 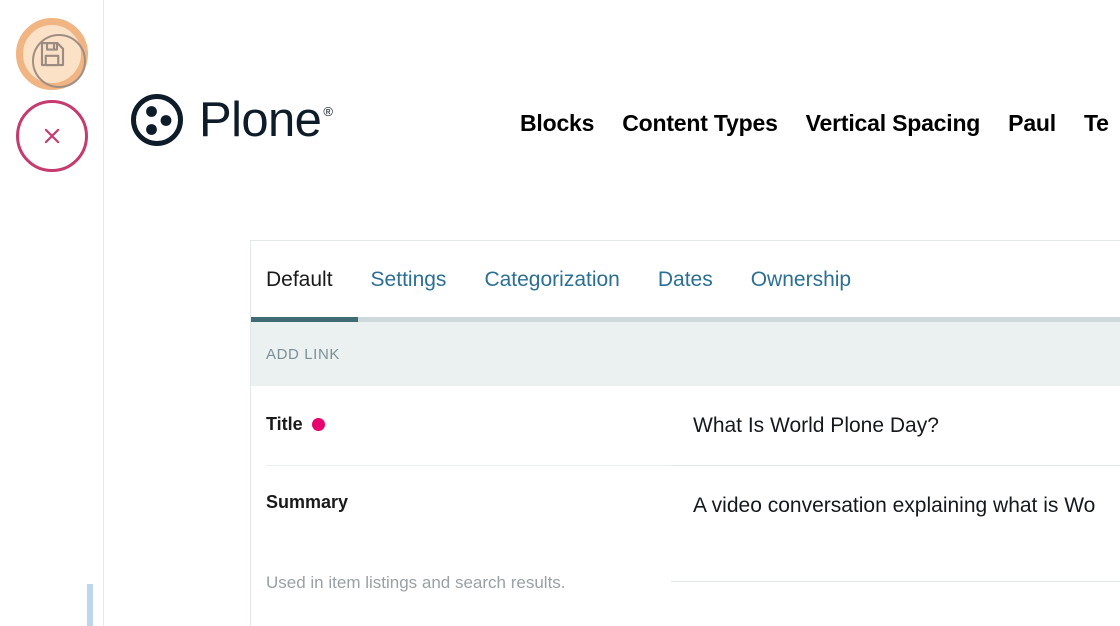 I want to click on close-x-icon, so click(x=52, y=136).